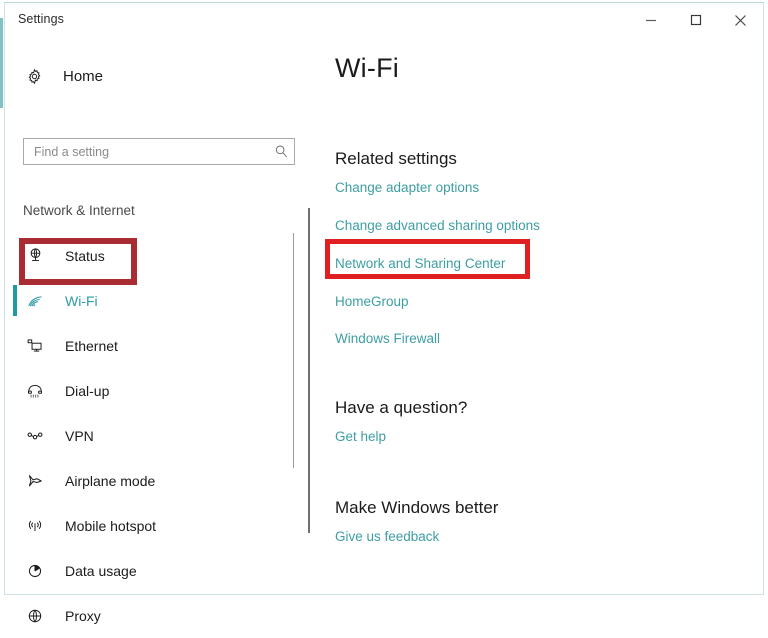 The height and width of the screenshot is (638, 768). I want to click on link-windows-firewall: Windows Firewall, so click(387, 338).